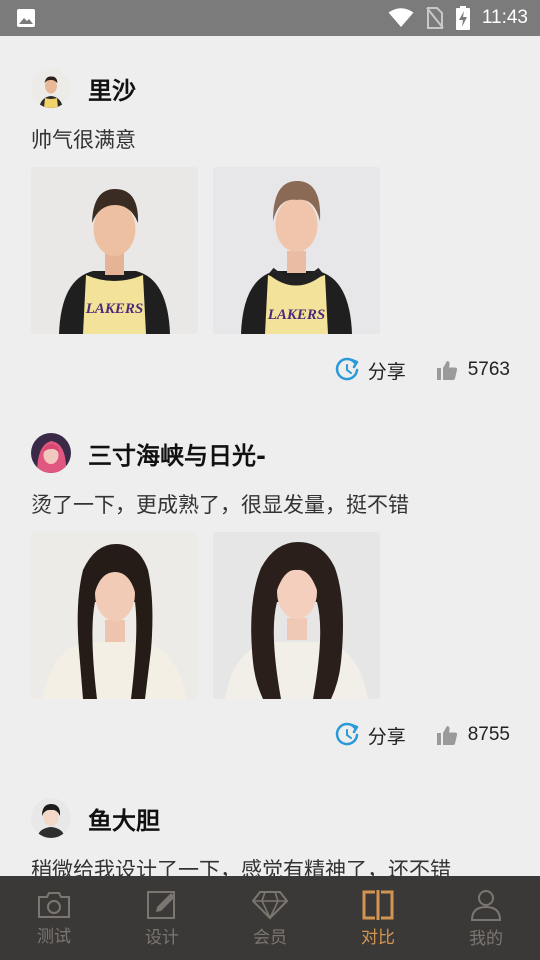 Image resolution: width=540 pixels, height=960 pixels. Describe the element at coordinates (54, 937) in the screenshot. I see `nav-label: 测试` at that location.